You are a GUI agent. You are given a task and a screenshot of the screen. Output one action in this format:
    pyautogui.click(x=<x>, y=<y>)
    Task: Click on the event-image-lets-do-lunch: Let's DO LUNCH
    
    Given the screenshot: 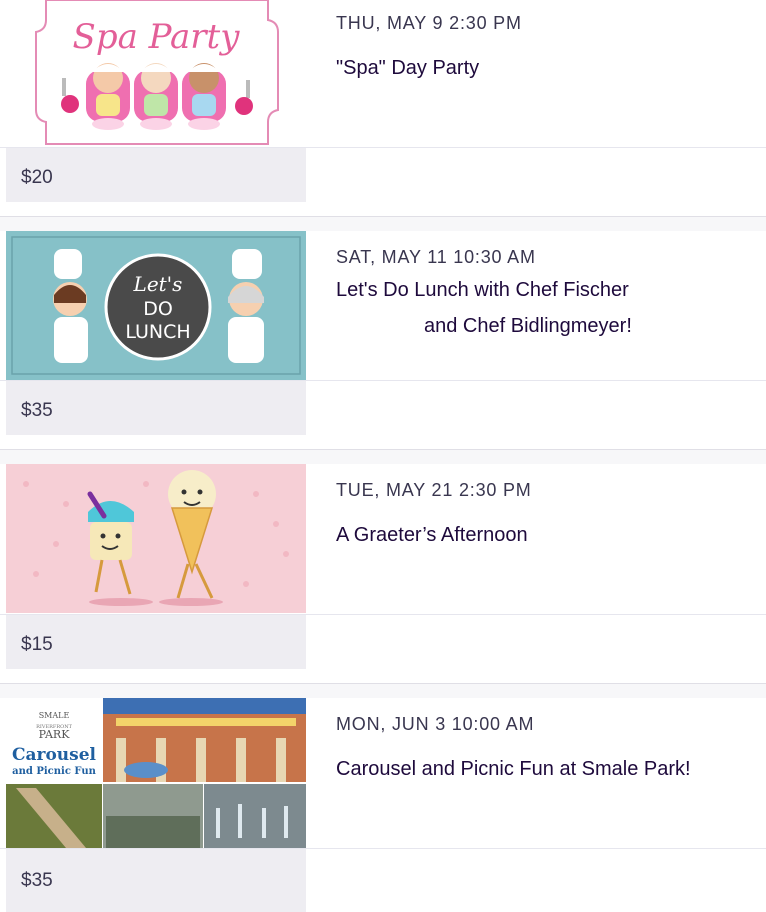 What is the action you would take?
    pyautogui.click(x=156, y=305)
    